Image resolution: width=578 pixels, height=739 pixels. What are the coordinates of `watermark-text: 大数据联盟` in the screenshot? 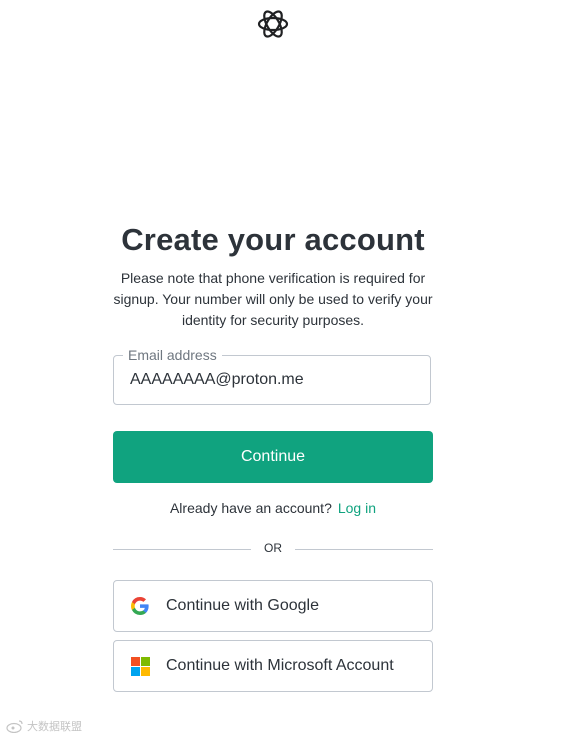 It's located at (54, 727).